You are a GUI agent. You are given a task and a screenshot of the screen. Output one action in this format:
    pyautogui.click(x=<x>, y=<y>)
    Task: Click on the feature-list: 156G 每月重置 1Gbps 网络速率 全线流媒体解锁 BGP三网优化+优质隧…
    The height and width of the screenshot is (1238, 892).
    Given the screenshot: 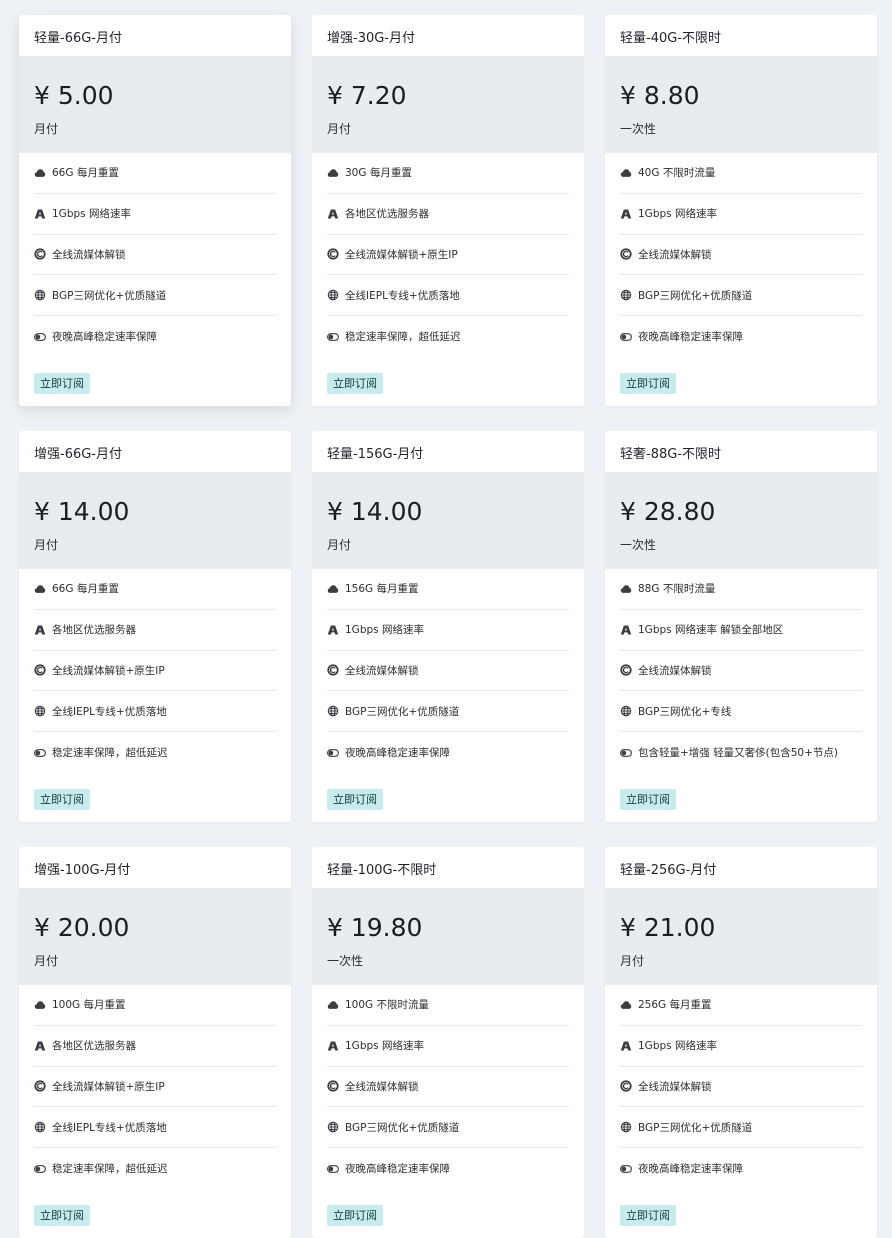 What is the action you would take?
    pyautogui.click(x=448, y=671)
    